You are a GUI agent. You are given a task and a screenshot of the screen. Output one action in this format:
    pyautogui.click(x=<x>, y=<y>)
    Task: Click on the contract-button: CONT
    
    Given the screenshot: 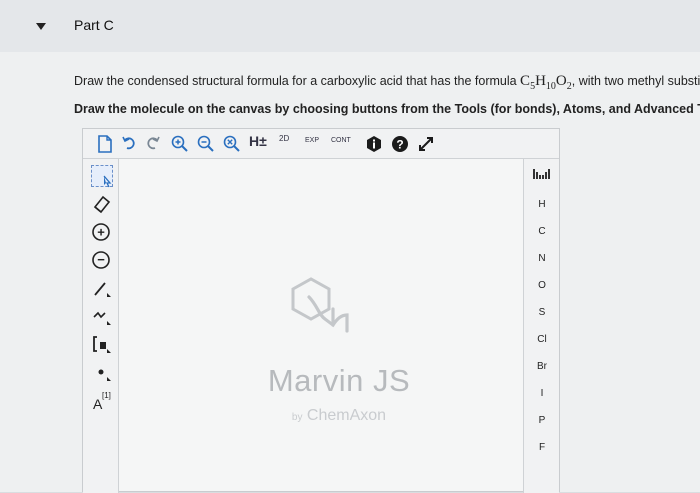 What is the action you would take?
    pyautogui.click(x=341, y=146)
    